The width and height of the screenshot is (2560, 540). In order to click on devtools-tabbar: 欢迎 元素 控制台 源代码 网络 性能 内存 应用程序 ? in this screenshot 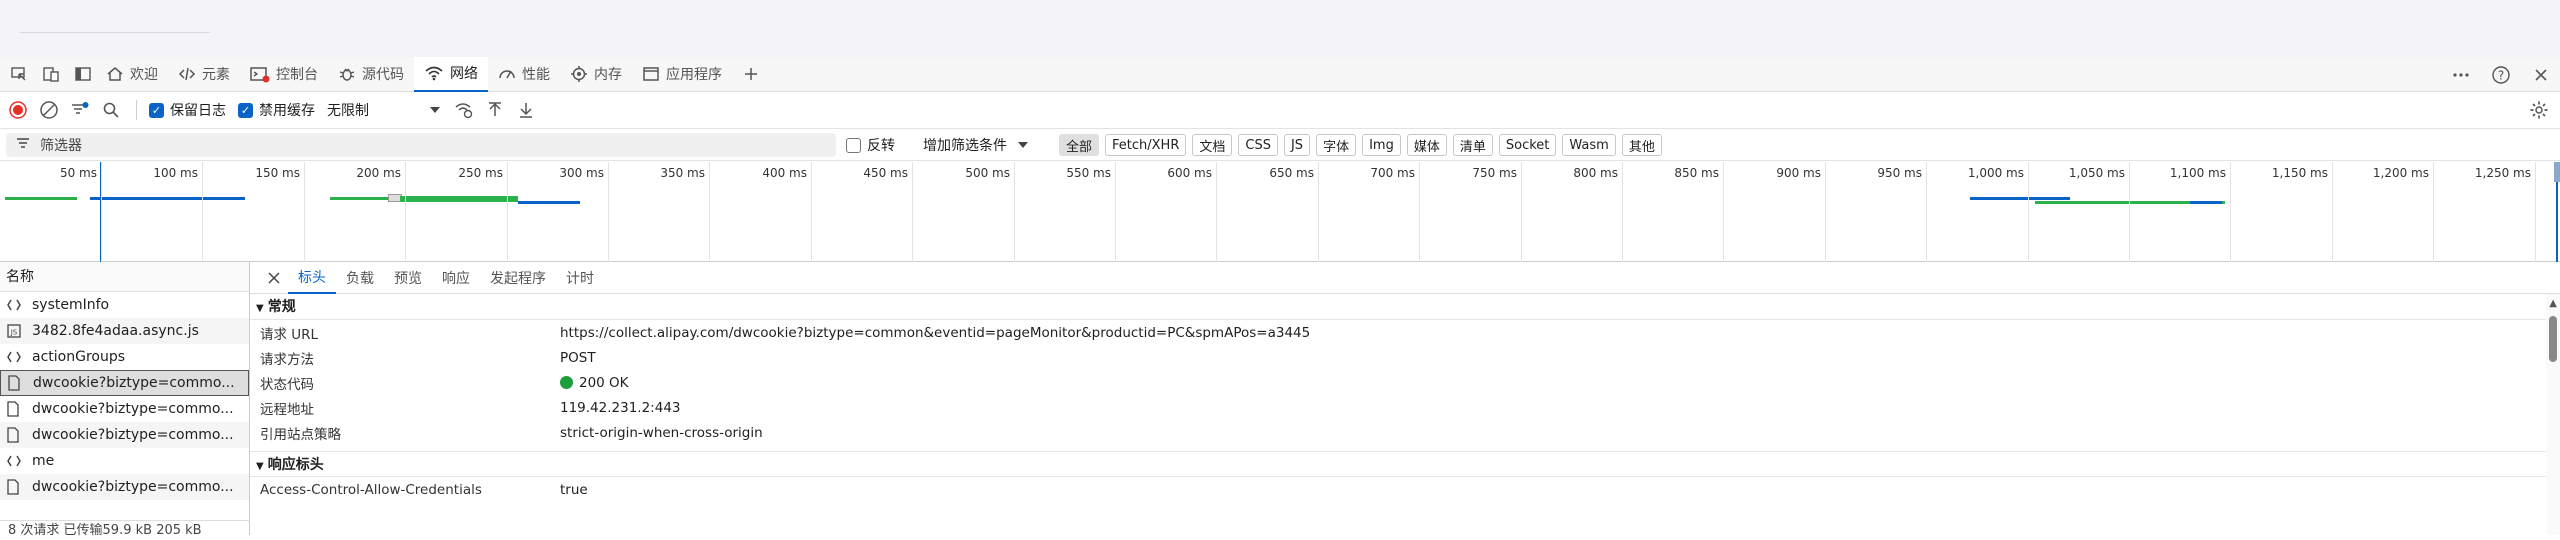, I will do `click(1280, 74)`.